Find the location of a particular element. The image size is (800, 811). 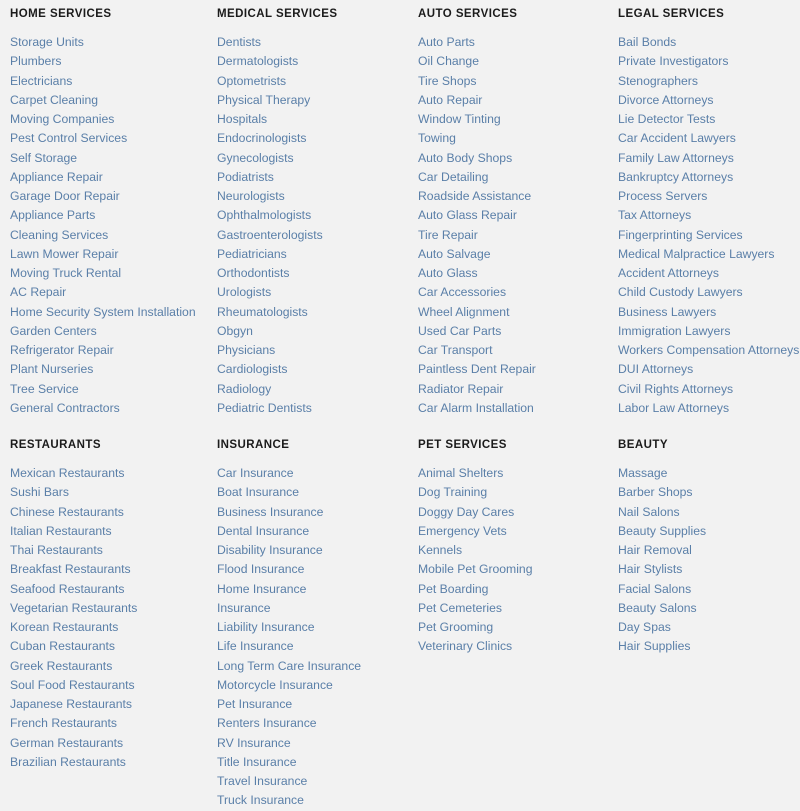

category-link: Fingerprinting Services is located at coordinates (680, 235).